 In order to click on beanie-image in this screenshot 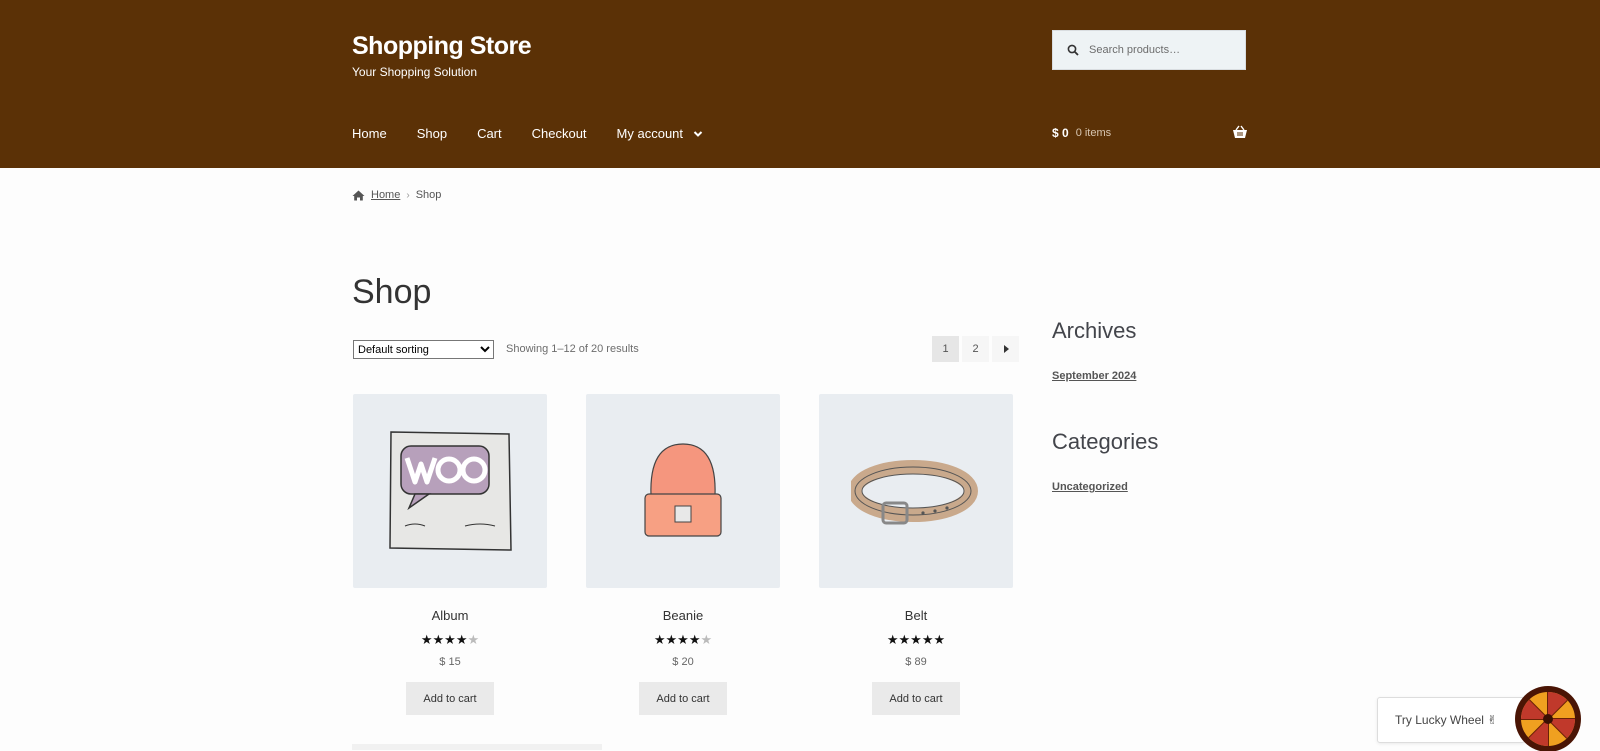, I will do `click(683, 490)`.